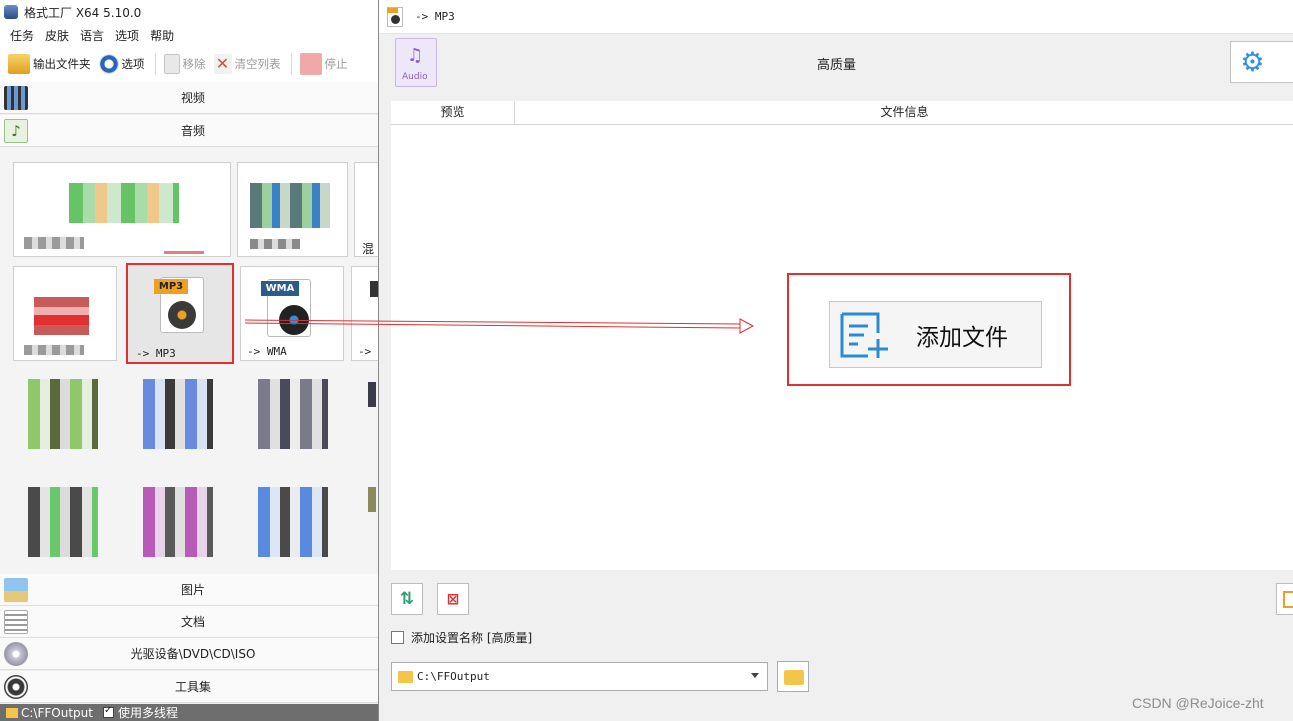  Describe the element at coordinates (435, 16) in the screenshot. I see `dialog-title: -> MP3` at that location.